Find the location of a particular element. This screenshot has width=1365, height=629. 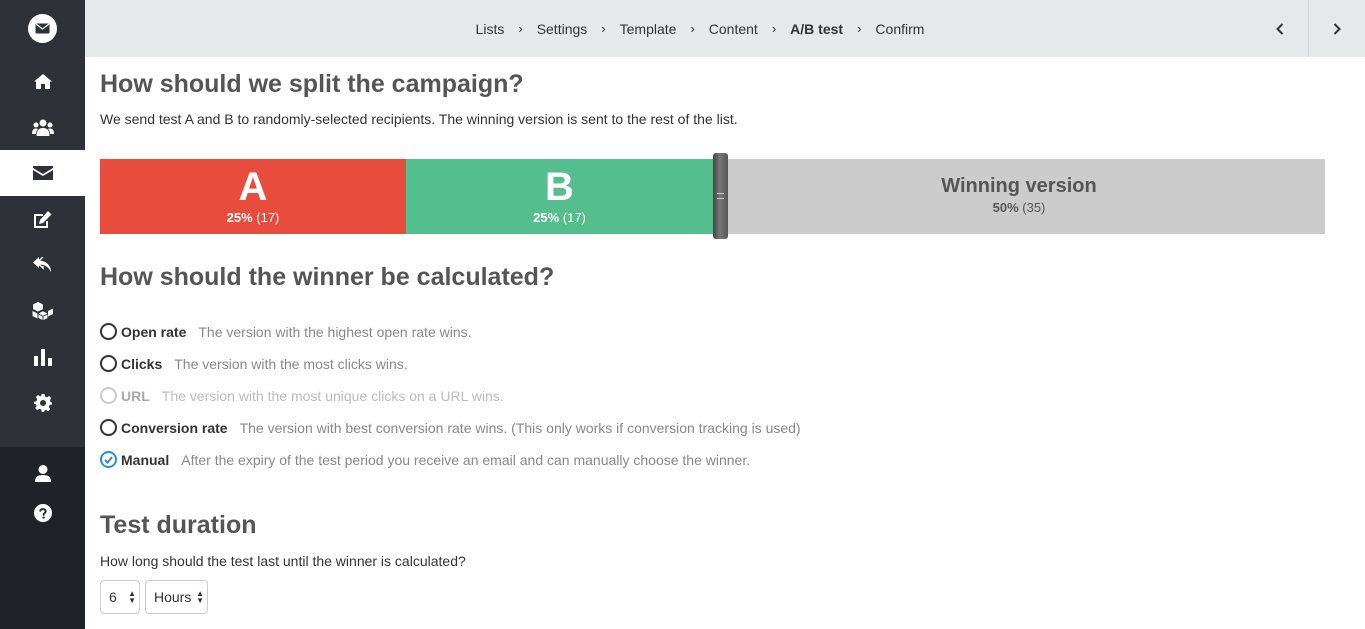

segment-b-label: B is located at coordinates (559, 186).